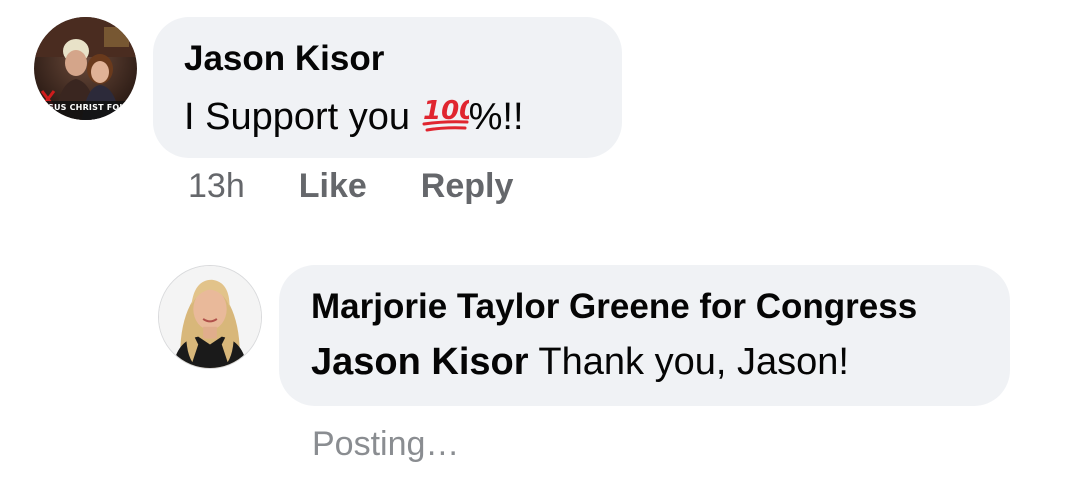 The height and width of the screenshot is (481, 1080). I want to click on replier-avatar, so click(210, 317).